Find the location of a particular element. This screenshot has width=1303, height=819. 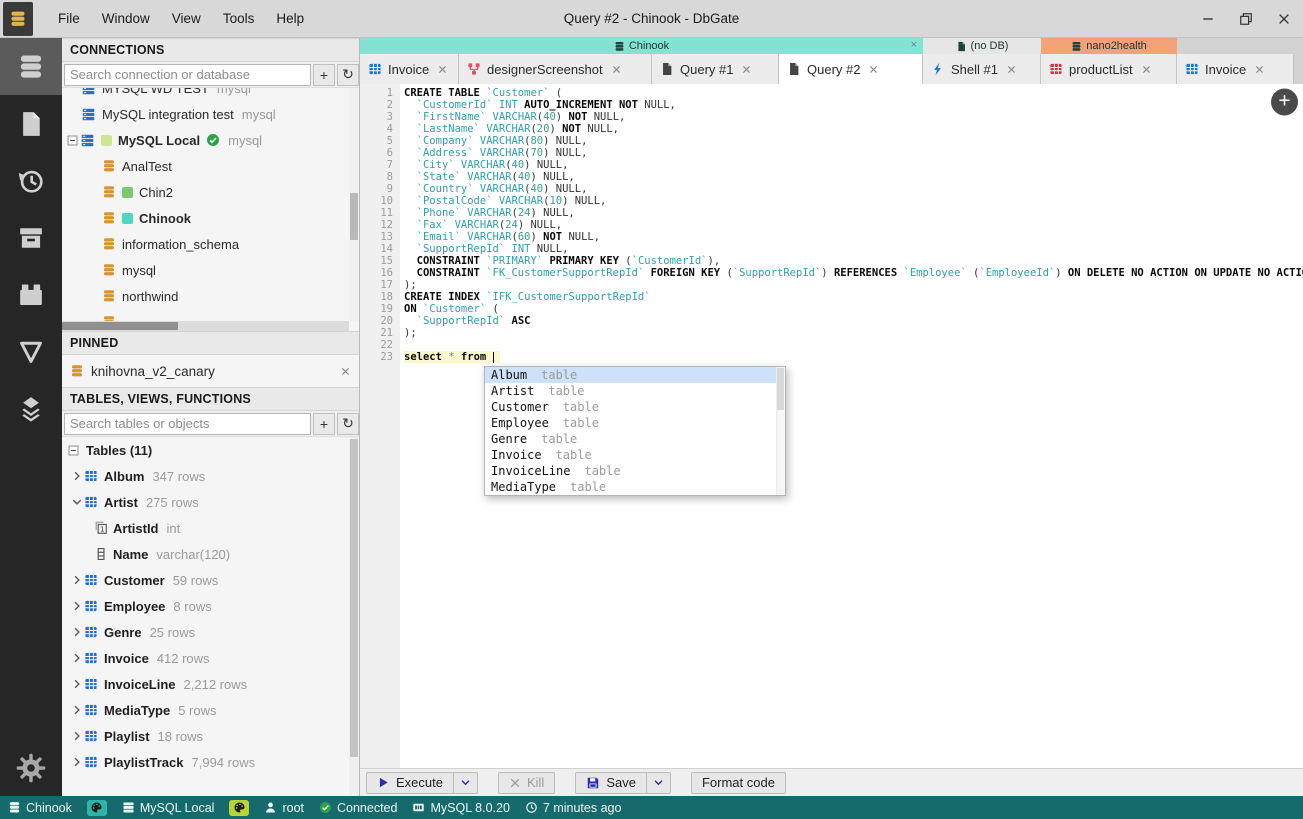

statusbar-user: root is located at coordinates (284, 808).